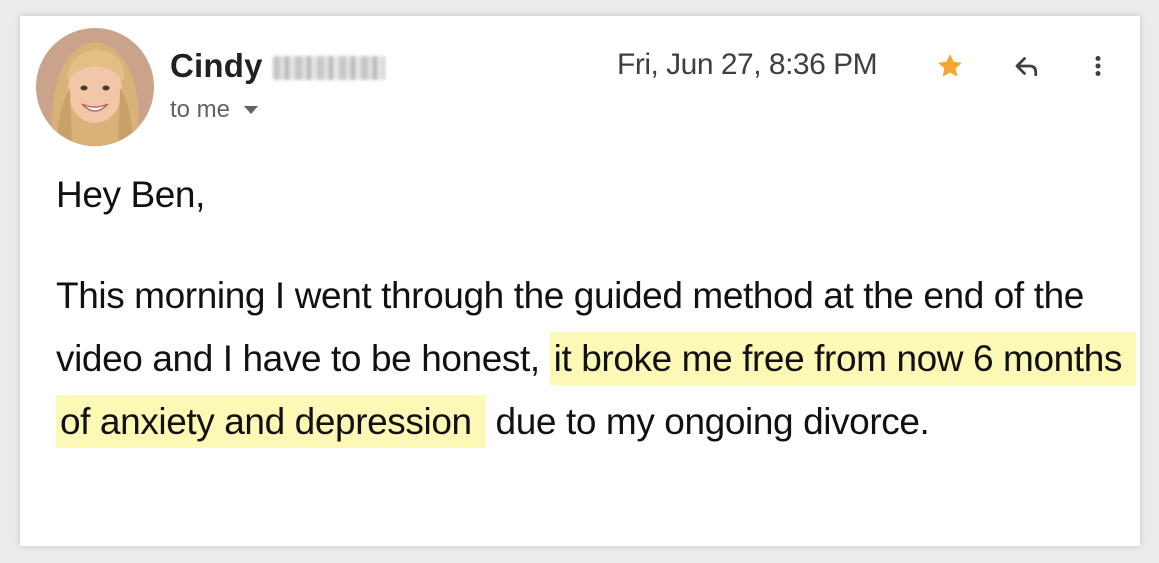  What do you see at coordinates (200, 109) in the screenshot?
I see `recipient-label: to me` at bounding box center [200, 109].